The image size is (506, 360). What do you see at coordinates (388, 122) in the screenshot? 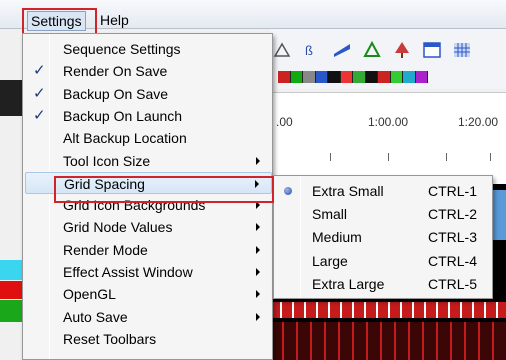
I see `timeline-label: 1:00.00` at bounding box center [388, 122].